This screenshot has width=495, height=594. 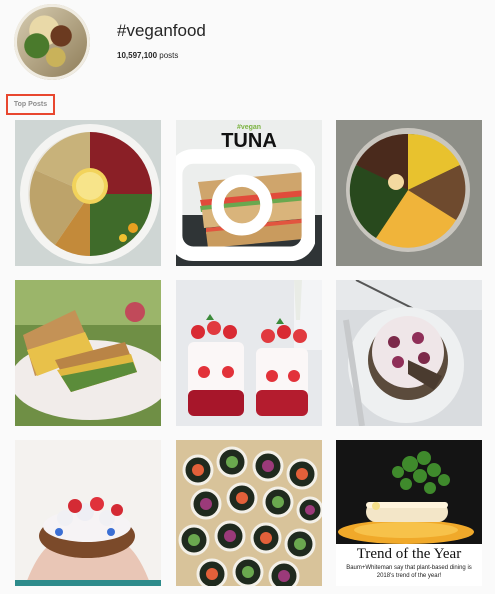 I want to click on post-count: 10,597,100 posts, so click(x=147, y=55).